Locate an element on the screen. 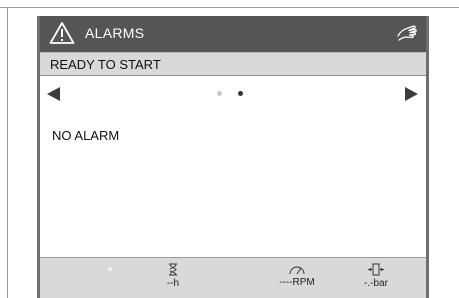 The height and width of the screenshot is (298, 459). header-bar: ALARMS is located at coordinates (233, 34).